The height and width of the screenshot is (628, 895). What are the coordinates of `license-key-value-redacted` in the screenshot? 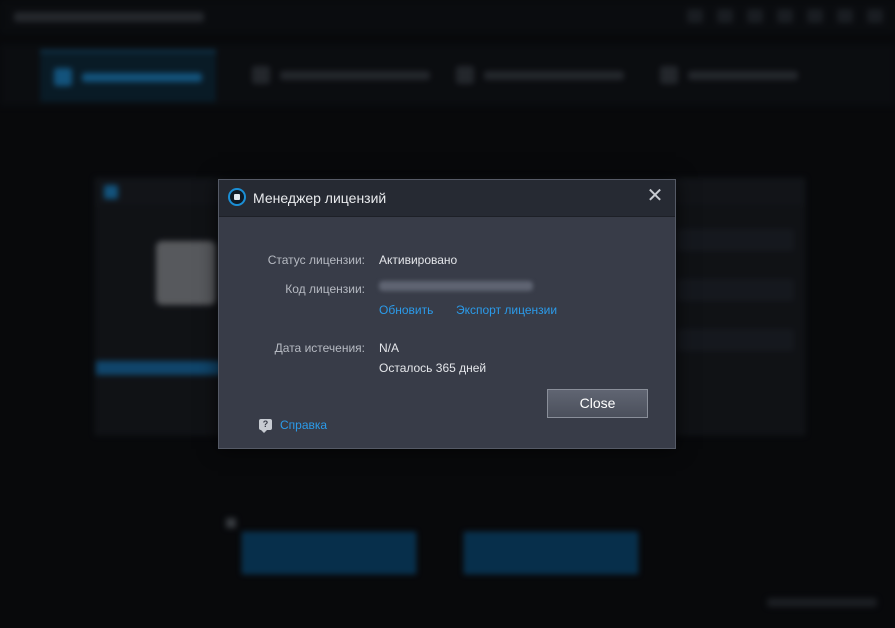 It's located at (456, 286).